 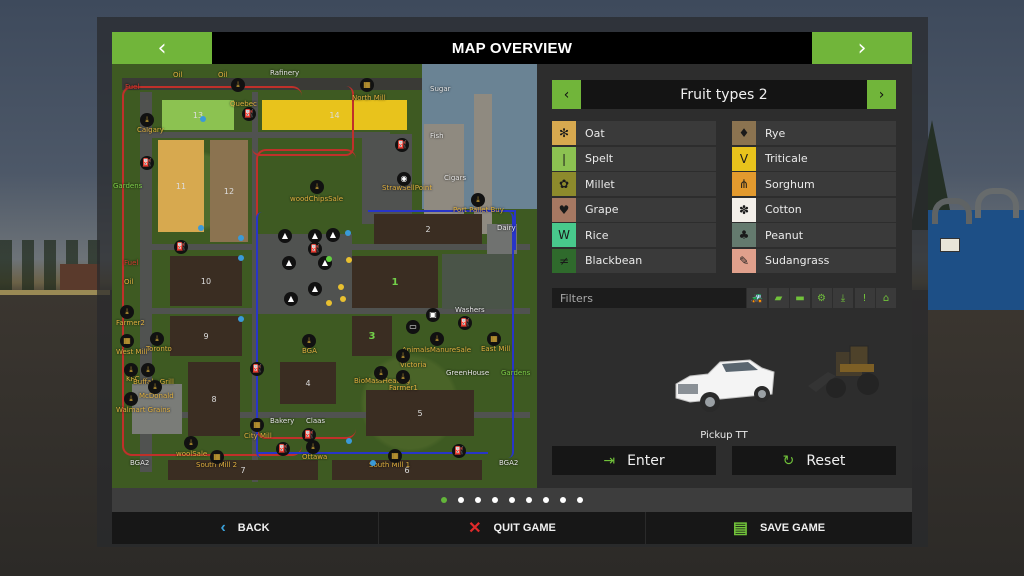 I want to click on vehicle-carousel: Pickup TT, so click(x=724, y=386).